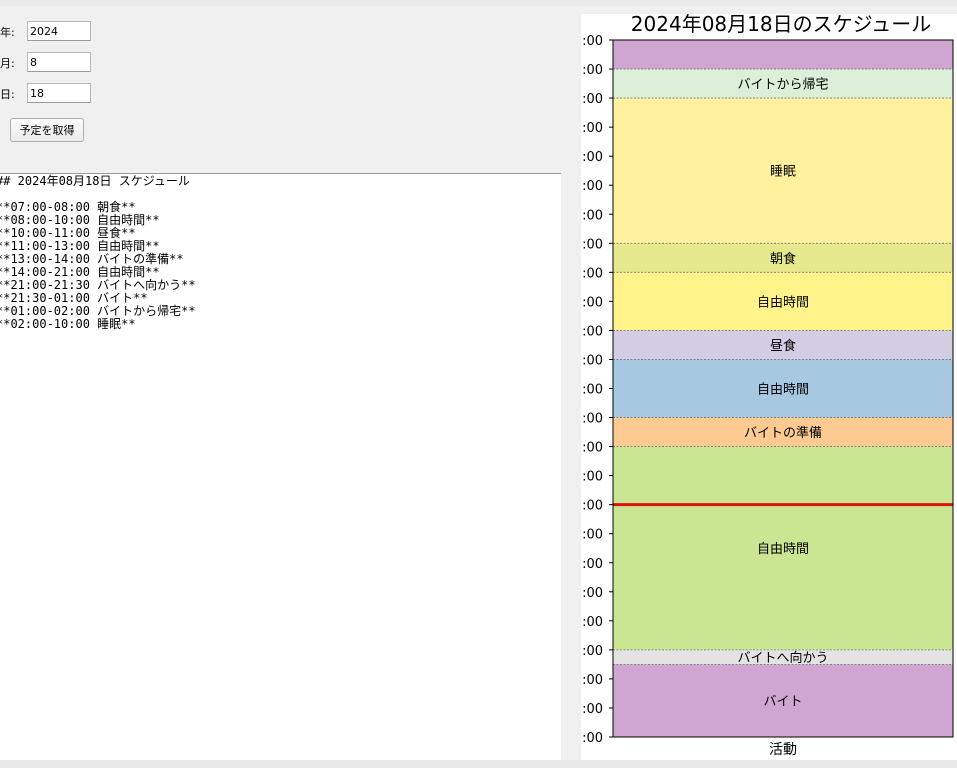  What do you see at coordinates (783, 172) in the screenshot?
I see `segment-label: 睡眠` at bounding box center [783, 172].